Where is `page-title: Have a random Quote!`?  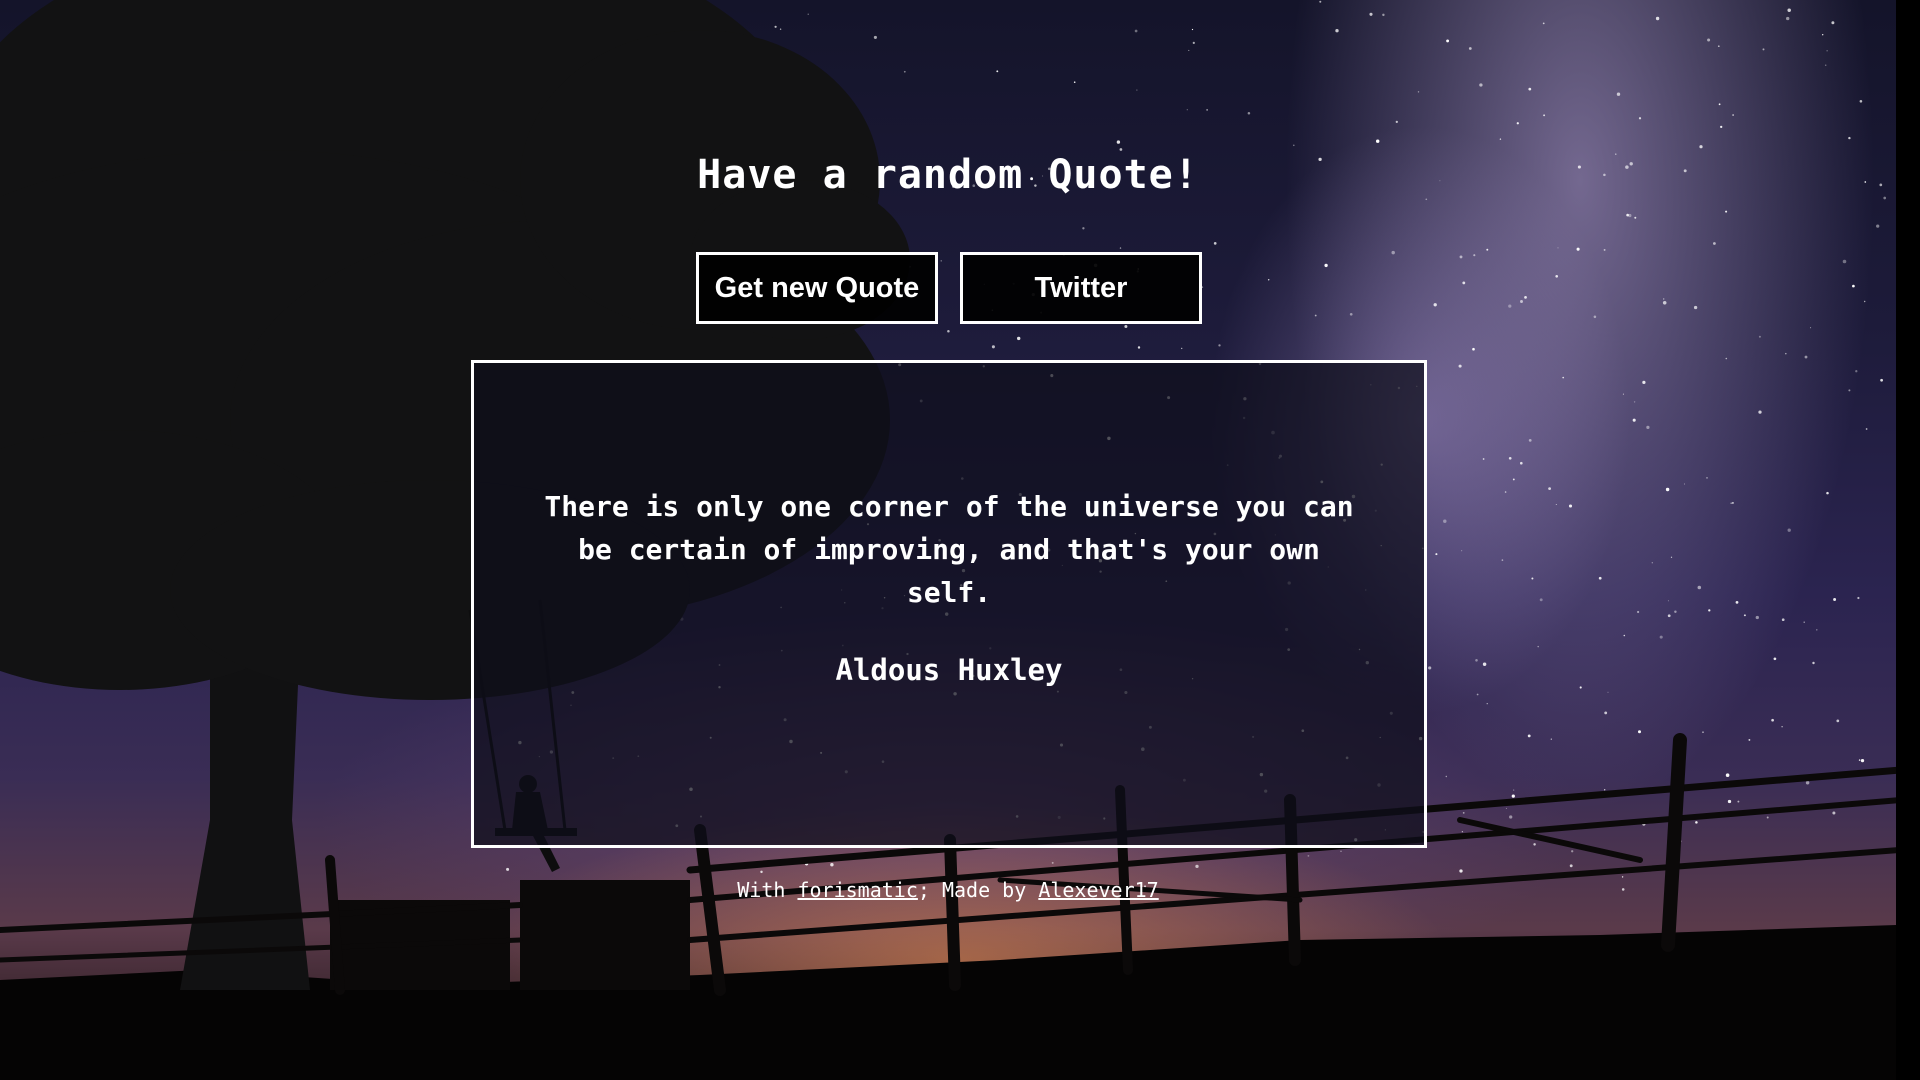 page-title: Have a random Quote! is located at coordinates (948, 175).